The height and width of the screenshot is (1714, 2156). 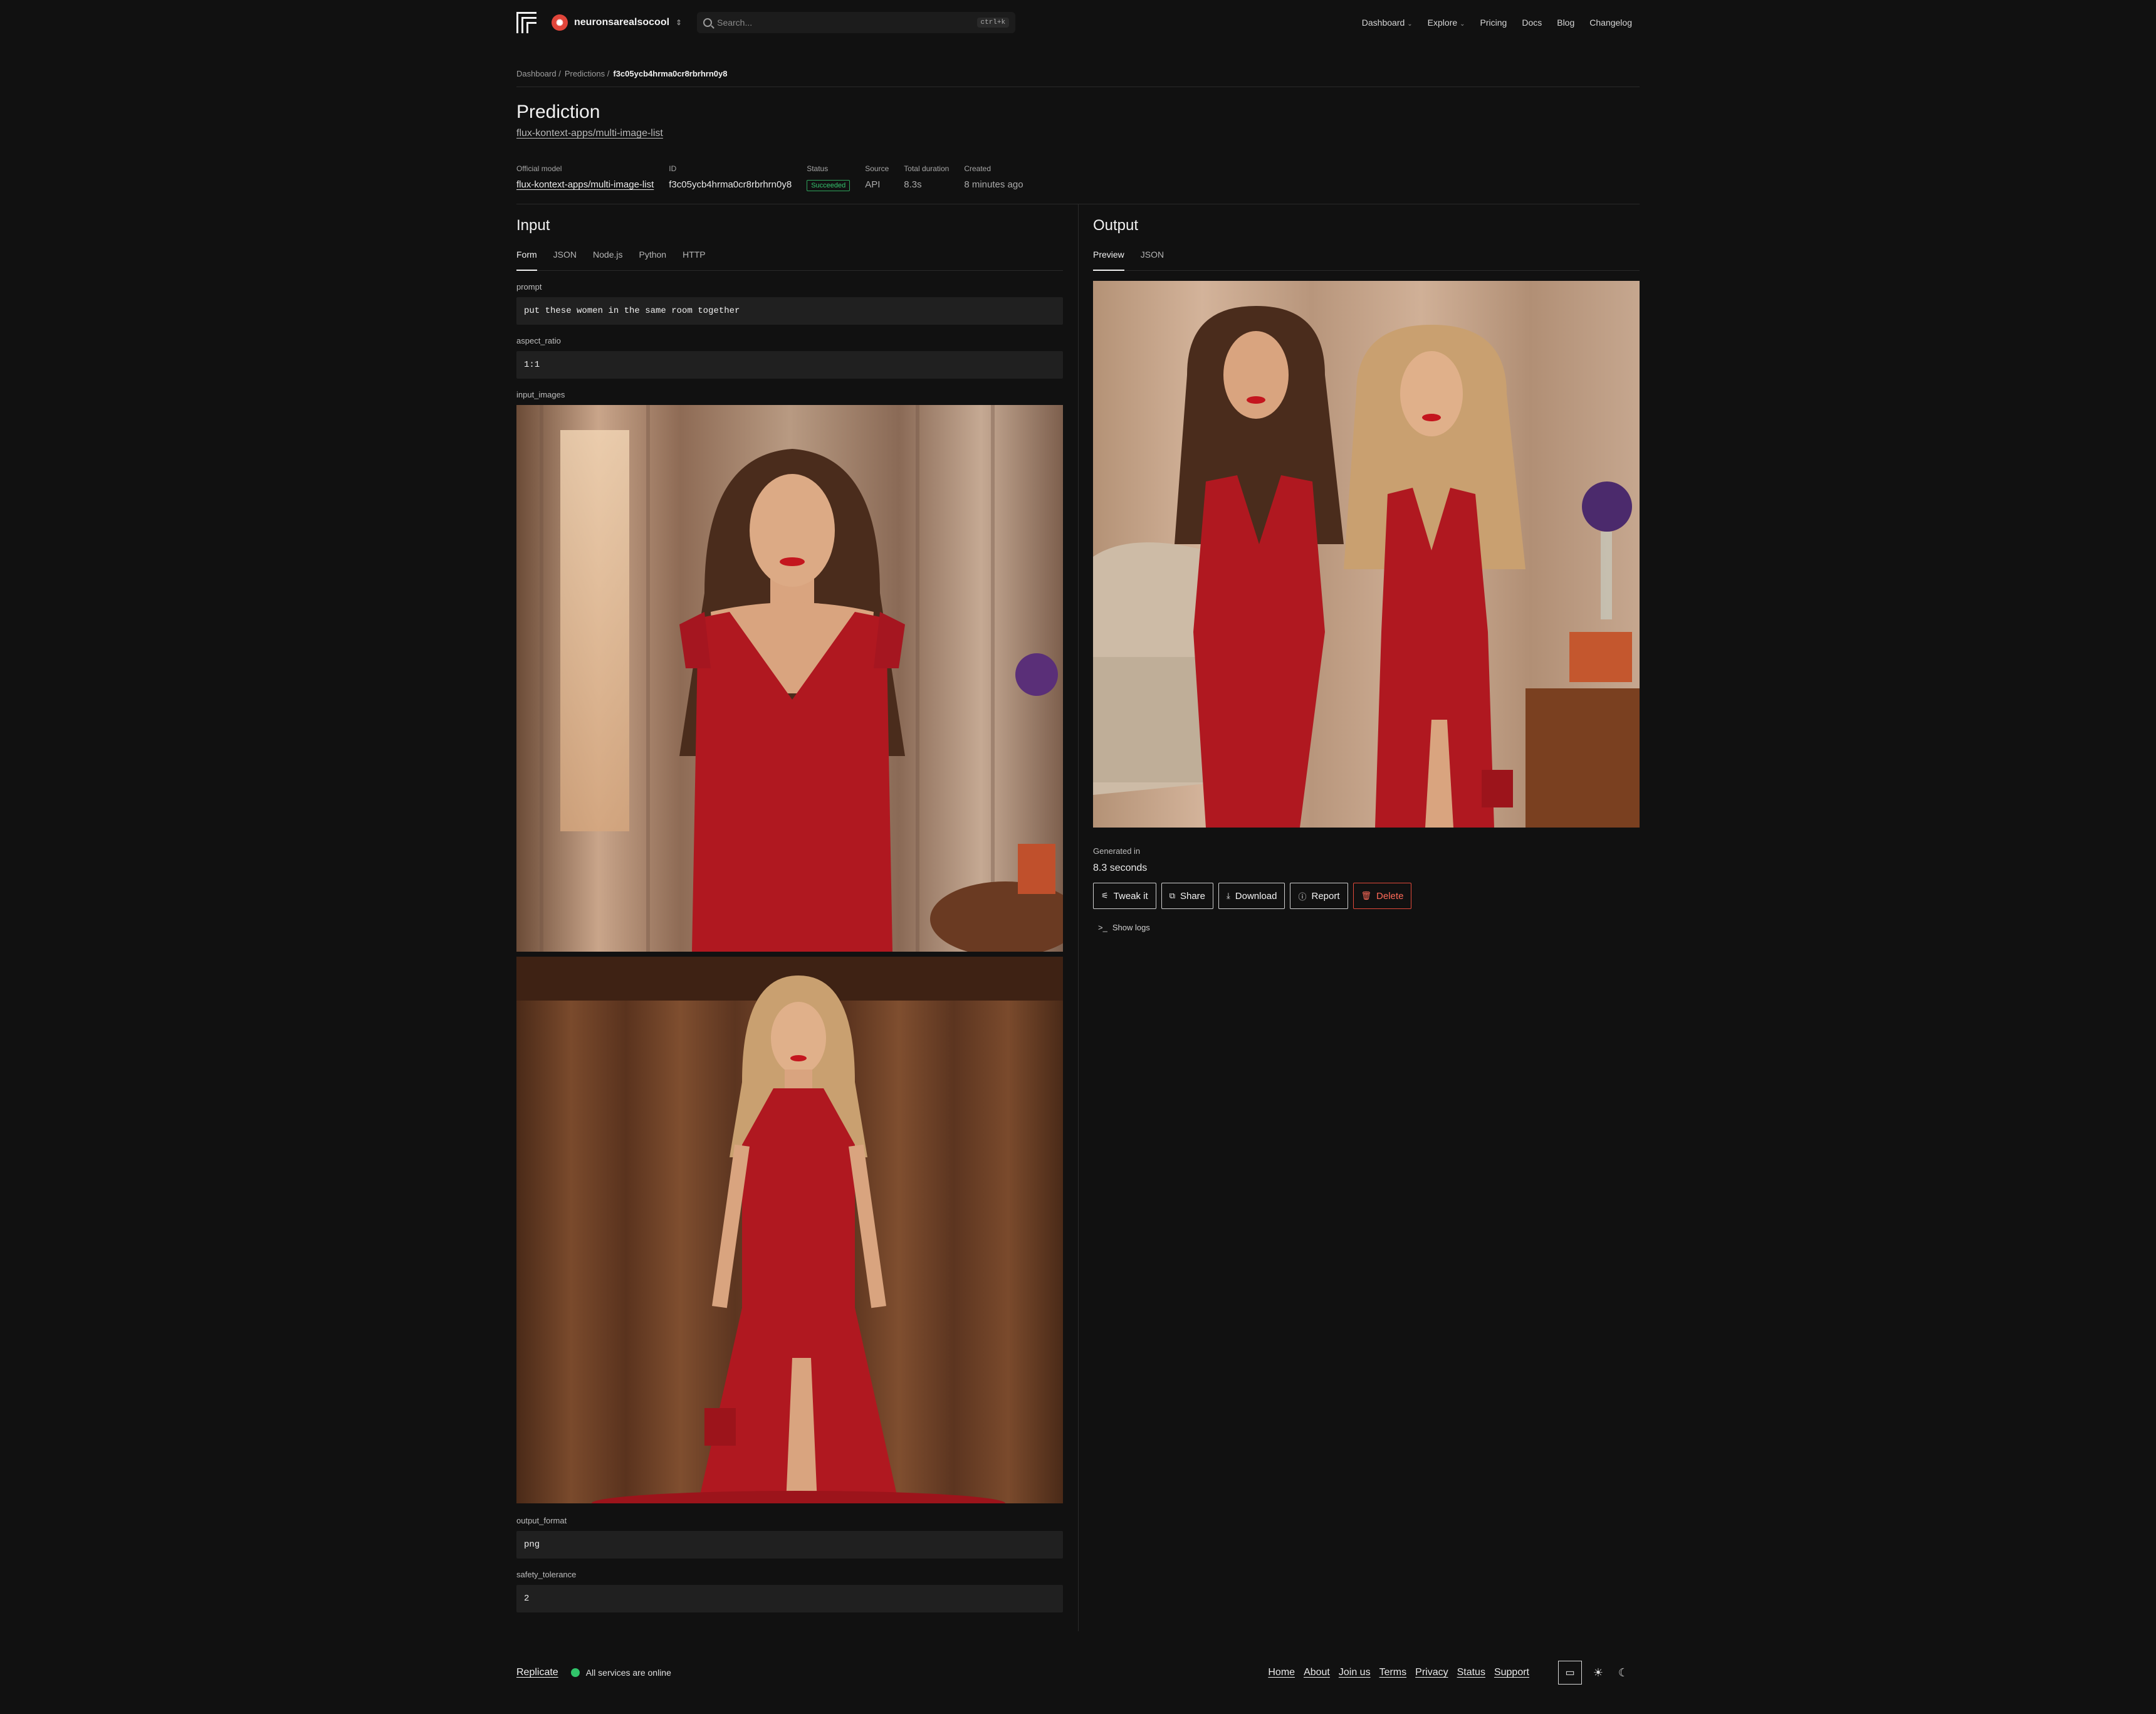 I want to click on nav-dashboard: Dashboard ⌄, so click(x=1387, y=23).